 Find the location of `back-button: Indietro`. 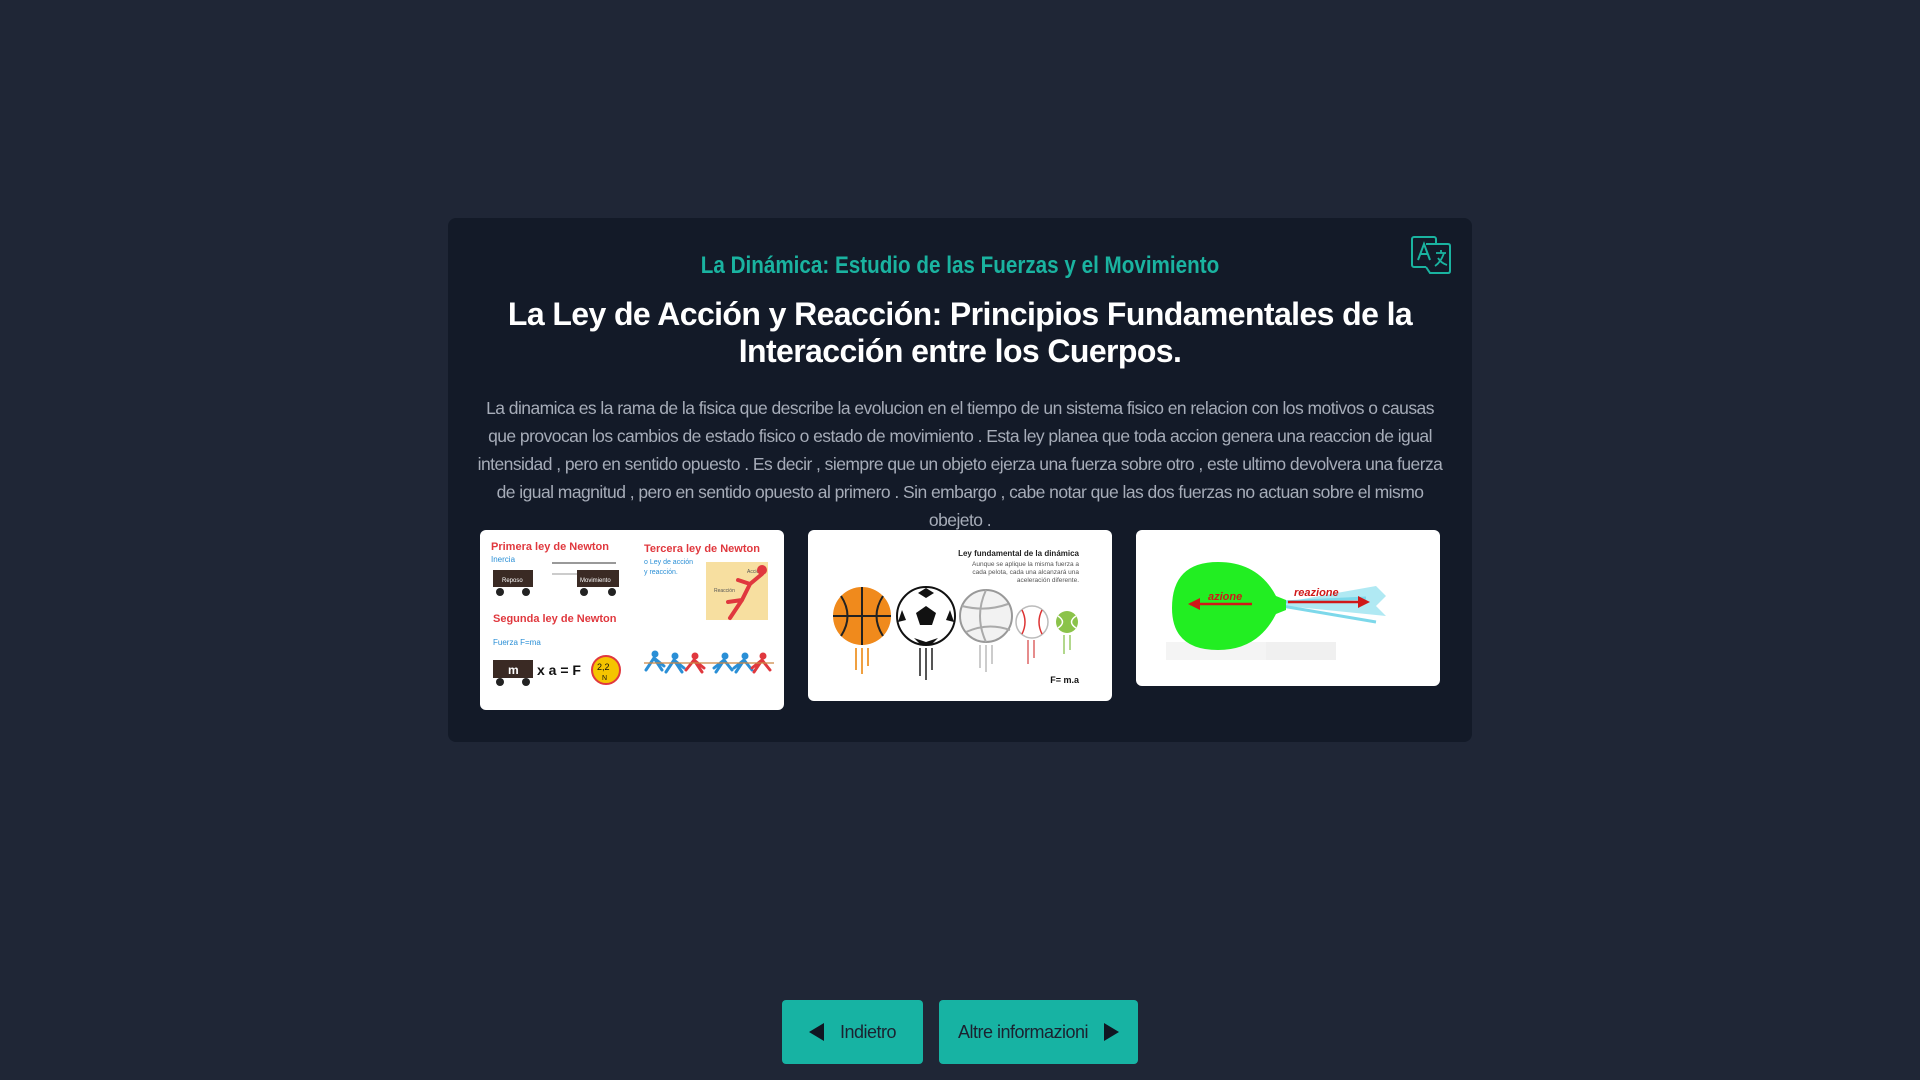

back-button: Indietro is located at coordinates (852, 1032).